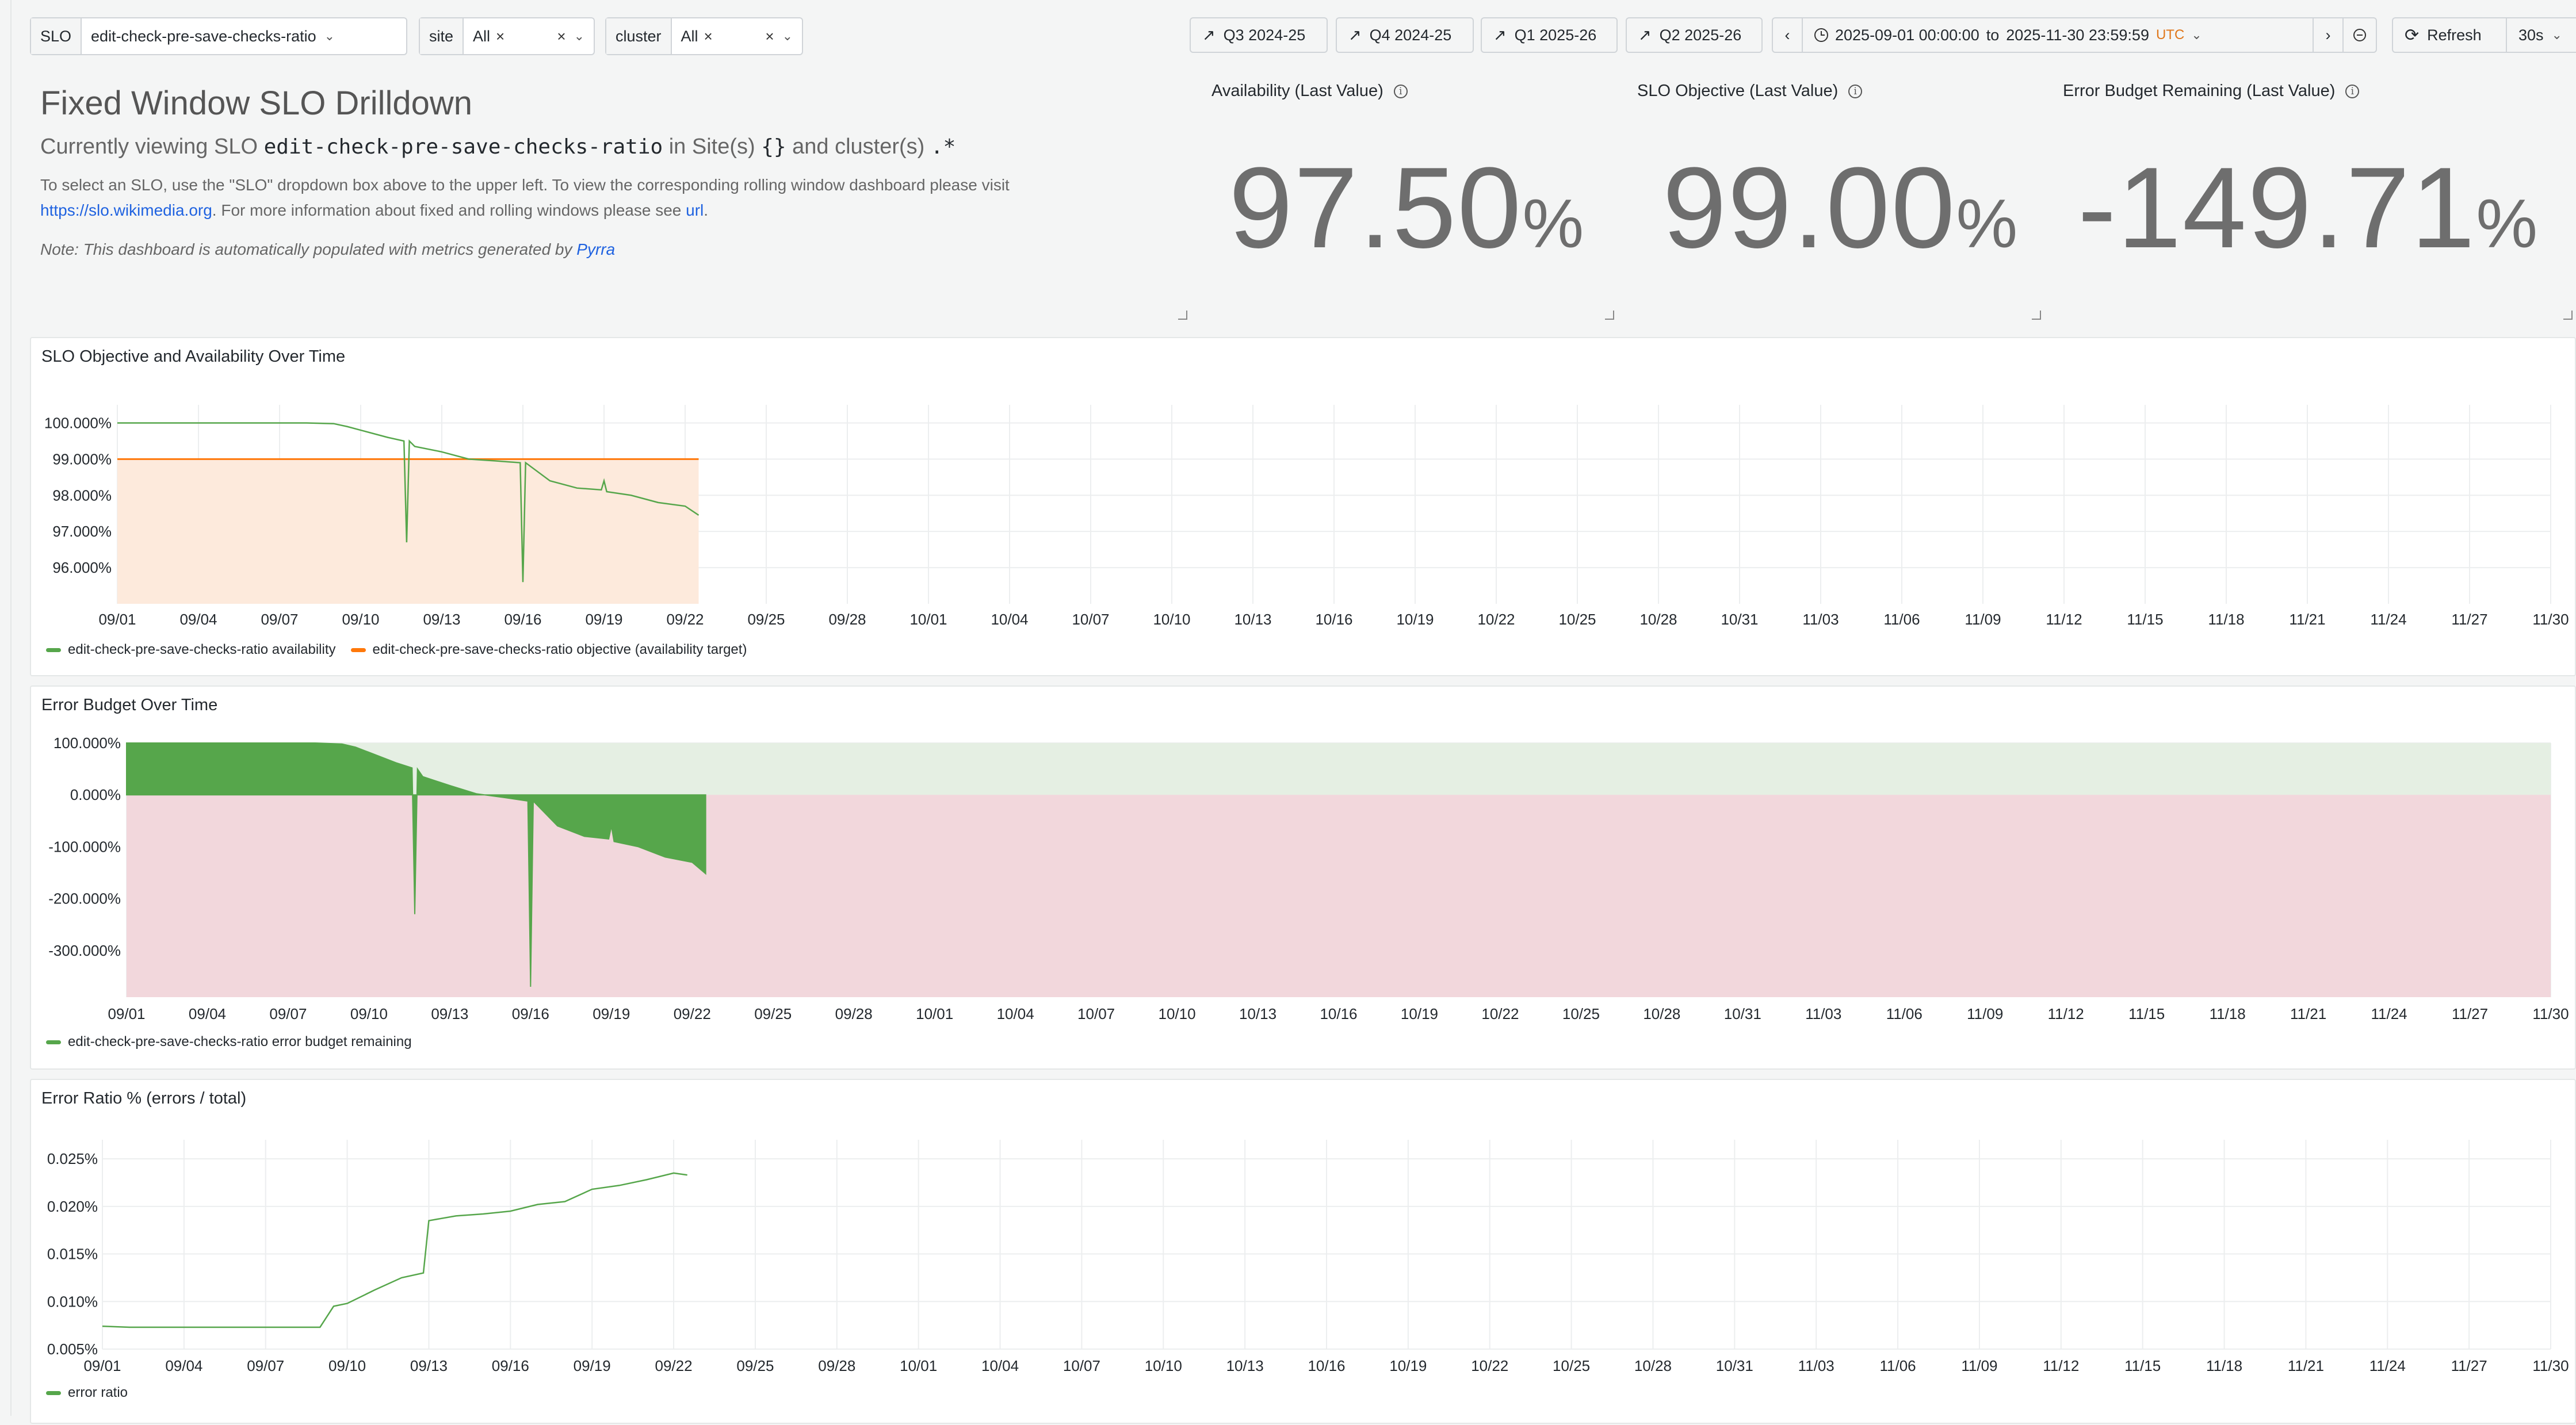  Describe the element at coordinates (1809, 208) in the screenshot. I see `stat-number: 99.00` at that location.